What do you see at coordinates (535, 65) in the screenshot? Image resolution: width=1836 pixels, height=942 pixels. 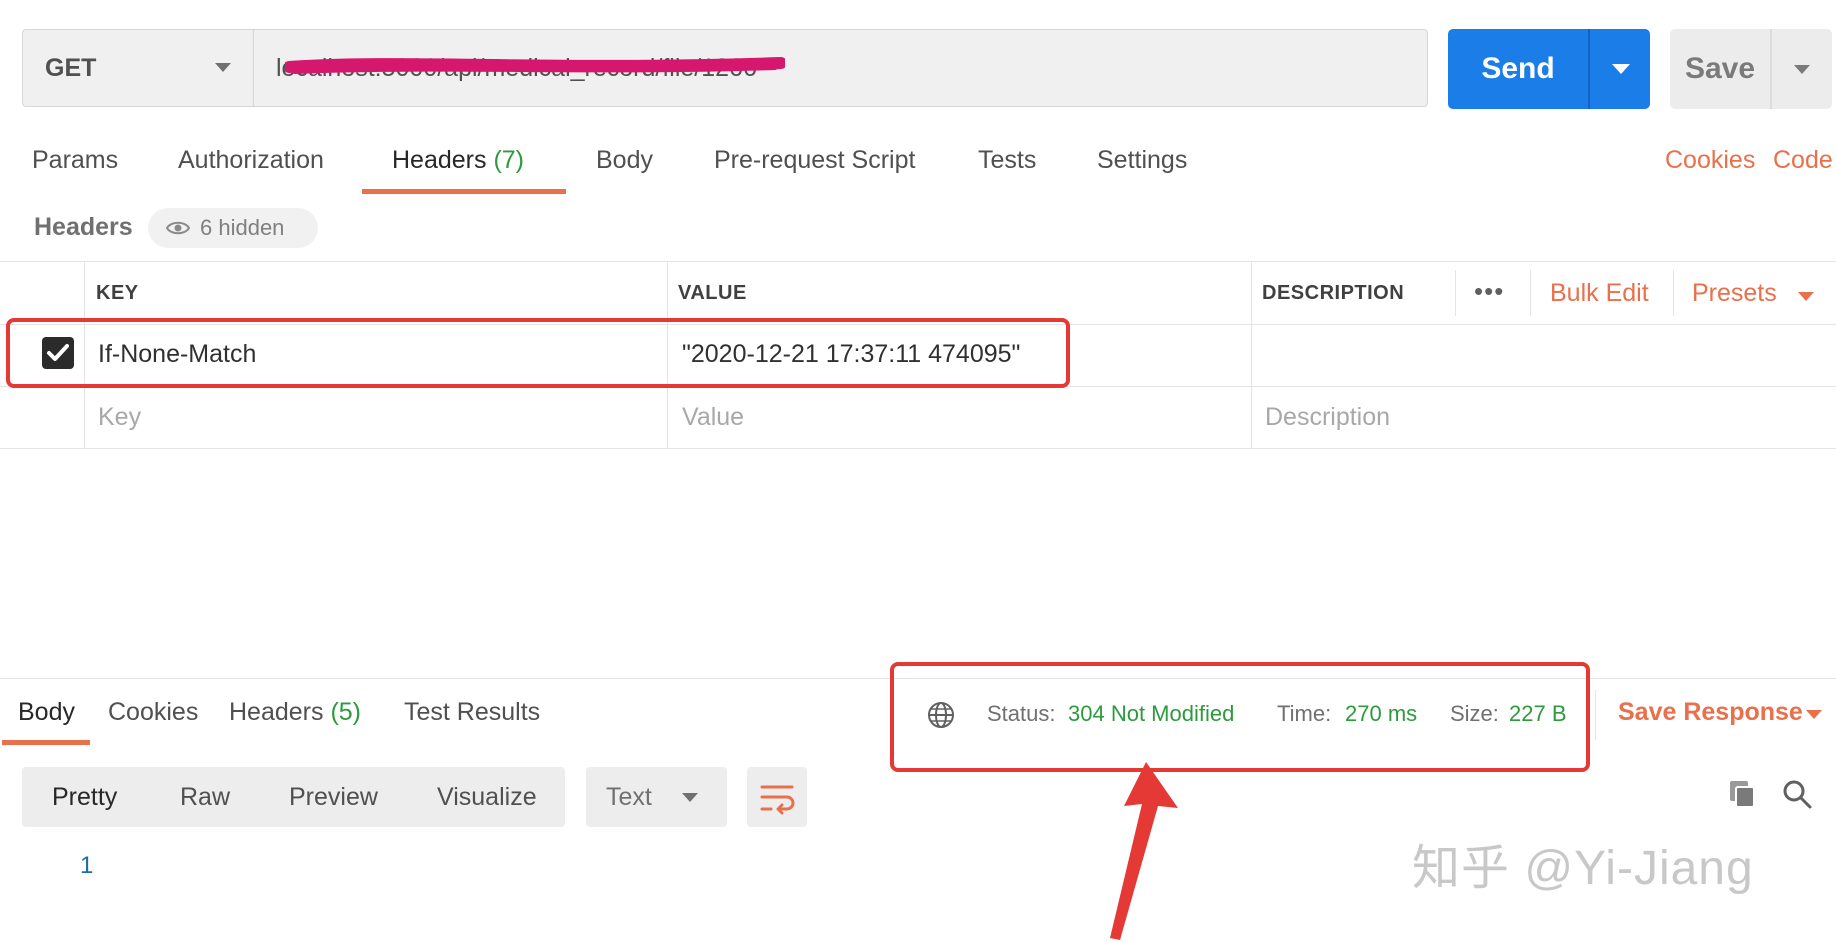 I see `redaction-scribble` at bounding box center [535, 65].